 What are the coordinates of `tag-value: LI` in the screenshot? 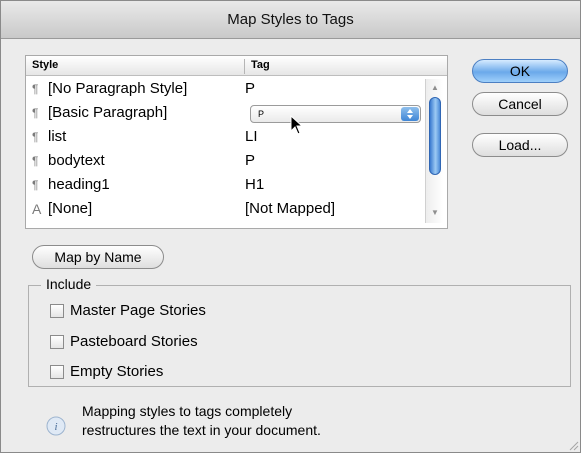 It's located at (251, 136).